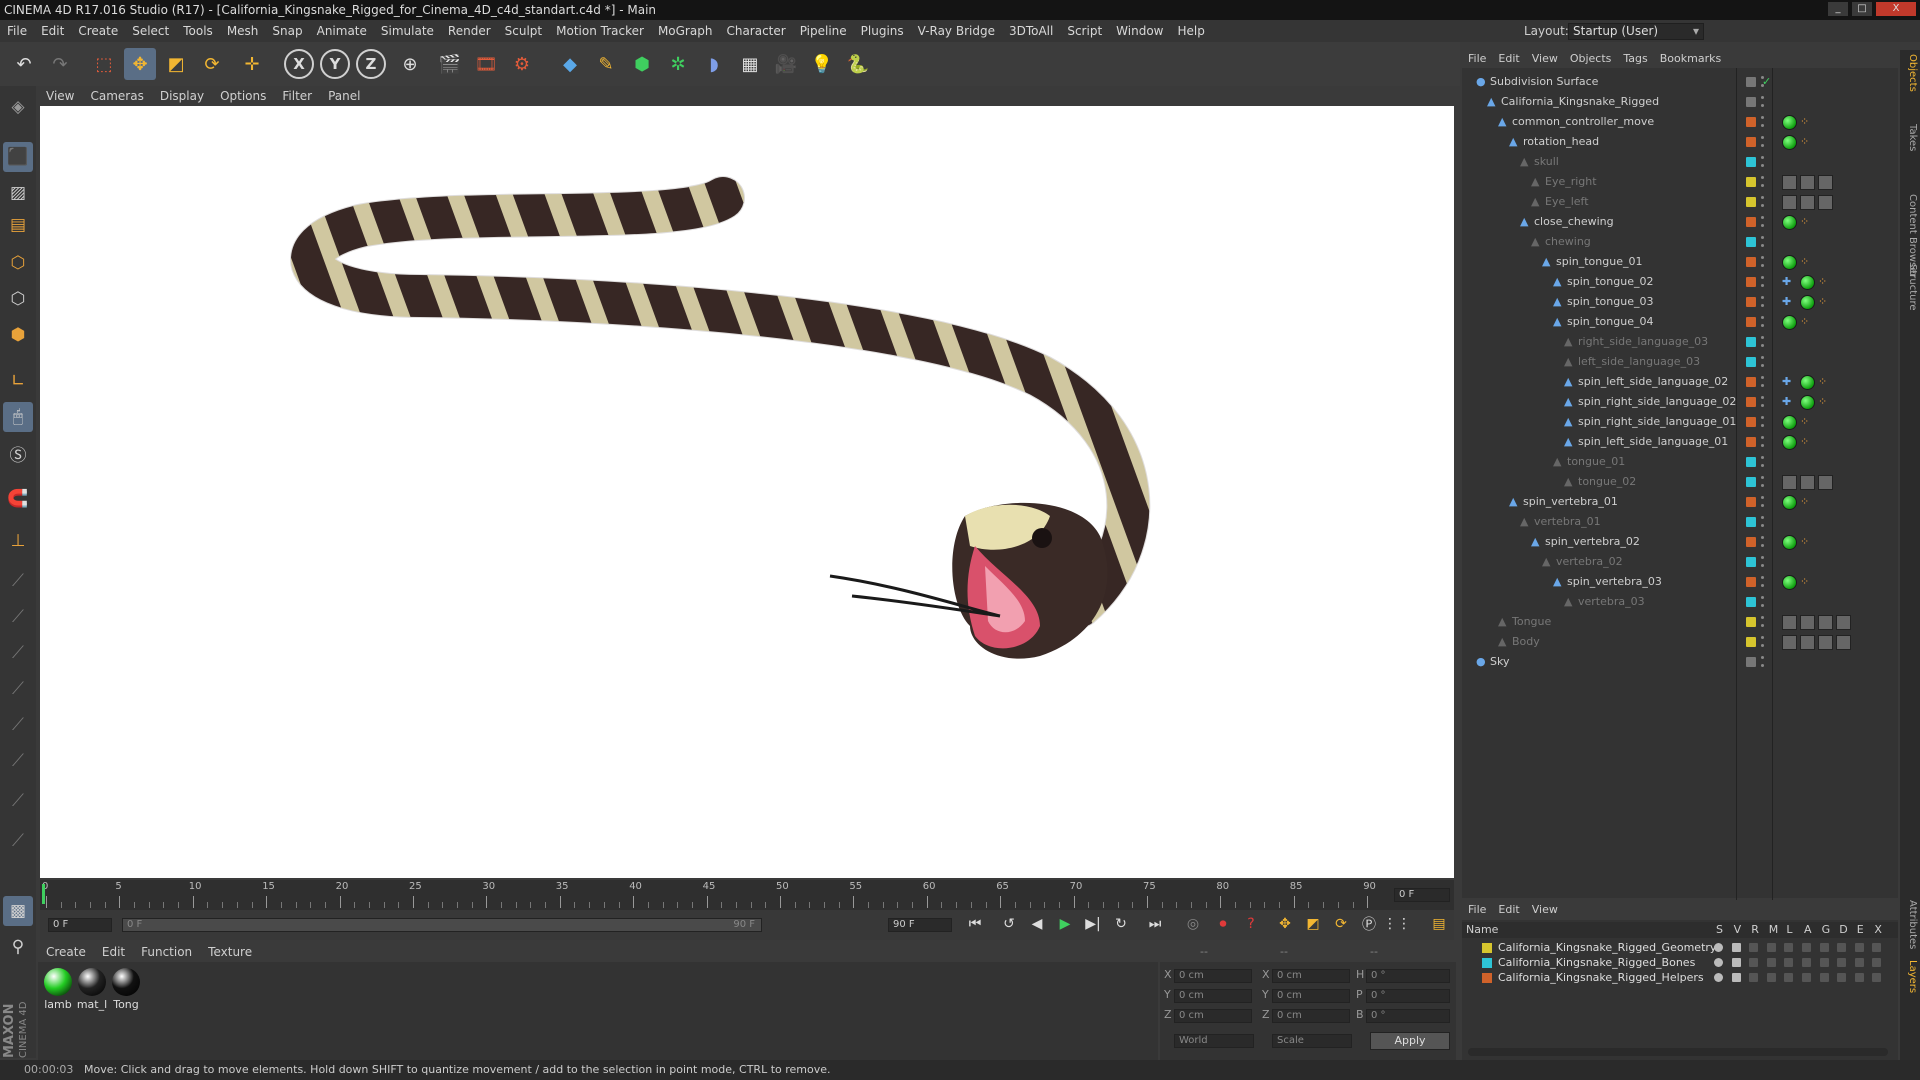 The image size is (1920, 1080). What do you see at coordinates (243, 96) in the screenshot?
I see `viewport-menu-options: Options` at bounding box center [243, 96].